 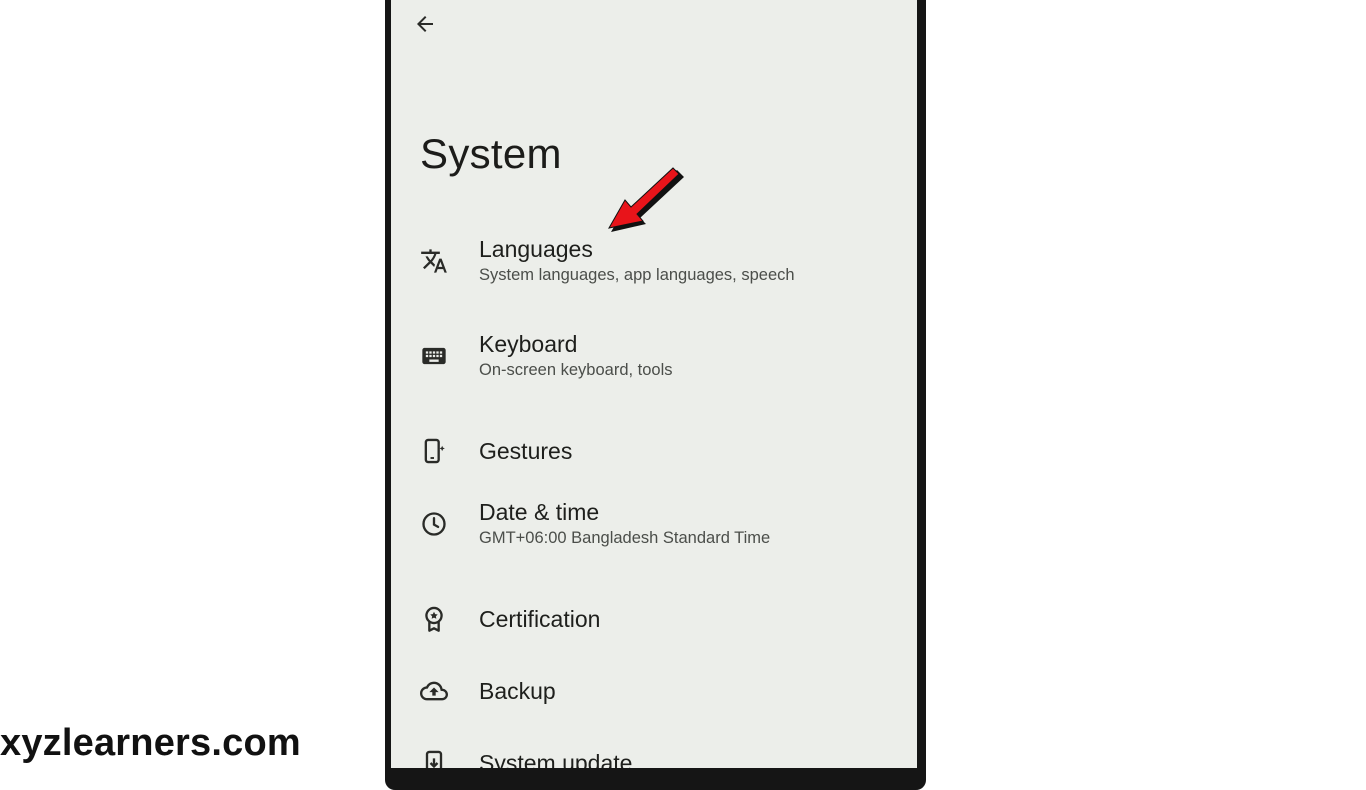 I want to click on settings-item-label: Gestures, so click(x=526, y=451).